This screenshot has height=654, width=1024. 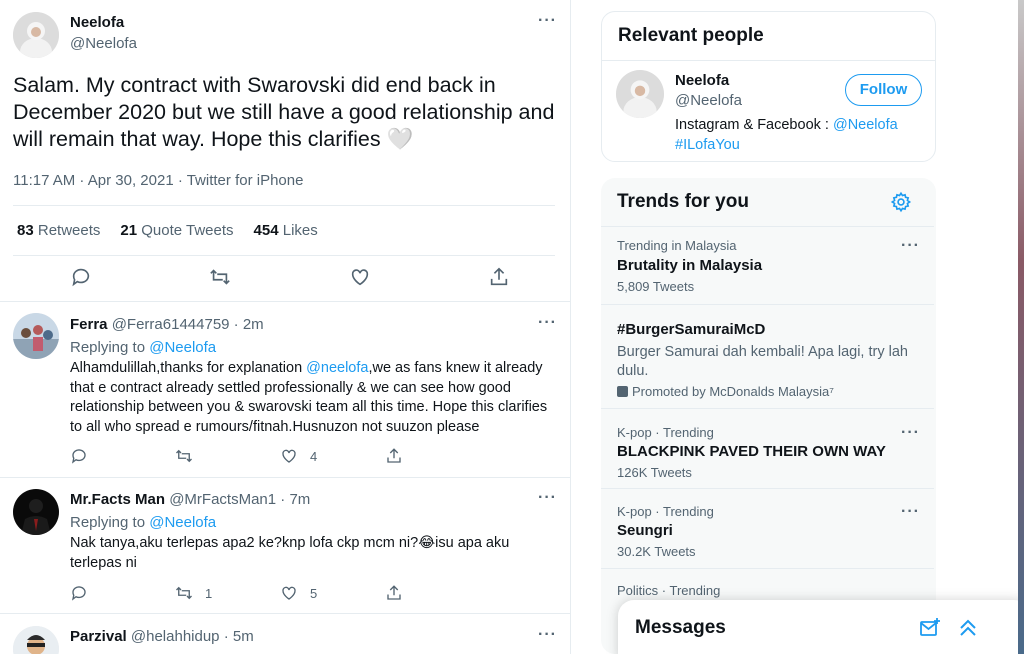 What do you see at coordinates (968, 630) in the screenshot?
I see `chevron-up-icon` at bounding box center [968, 630].